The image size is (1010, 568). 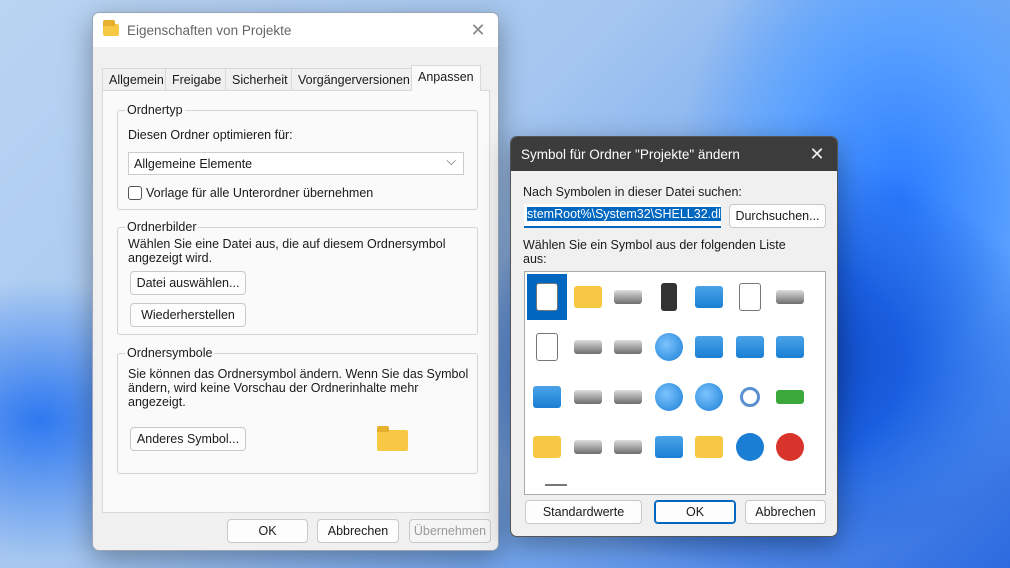 I want to click on icon-option-green-arrow, so click(x=790, y=397).